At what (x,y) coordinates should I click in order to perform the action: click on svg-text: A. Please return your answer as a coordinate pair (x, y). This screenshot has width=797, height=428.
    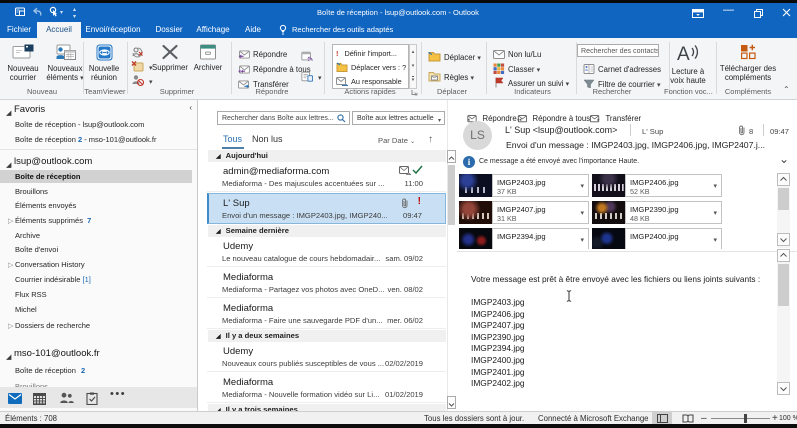
    Looking at the image, I should click on (683, 53).